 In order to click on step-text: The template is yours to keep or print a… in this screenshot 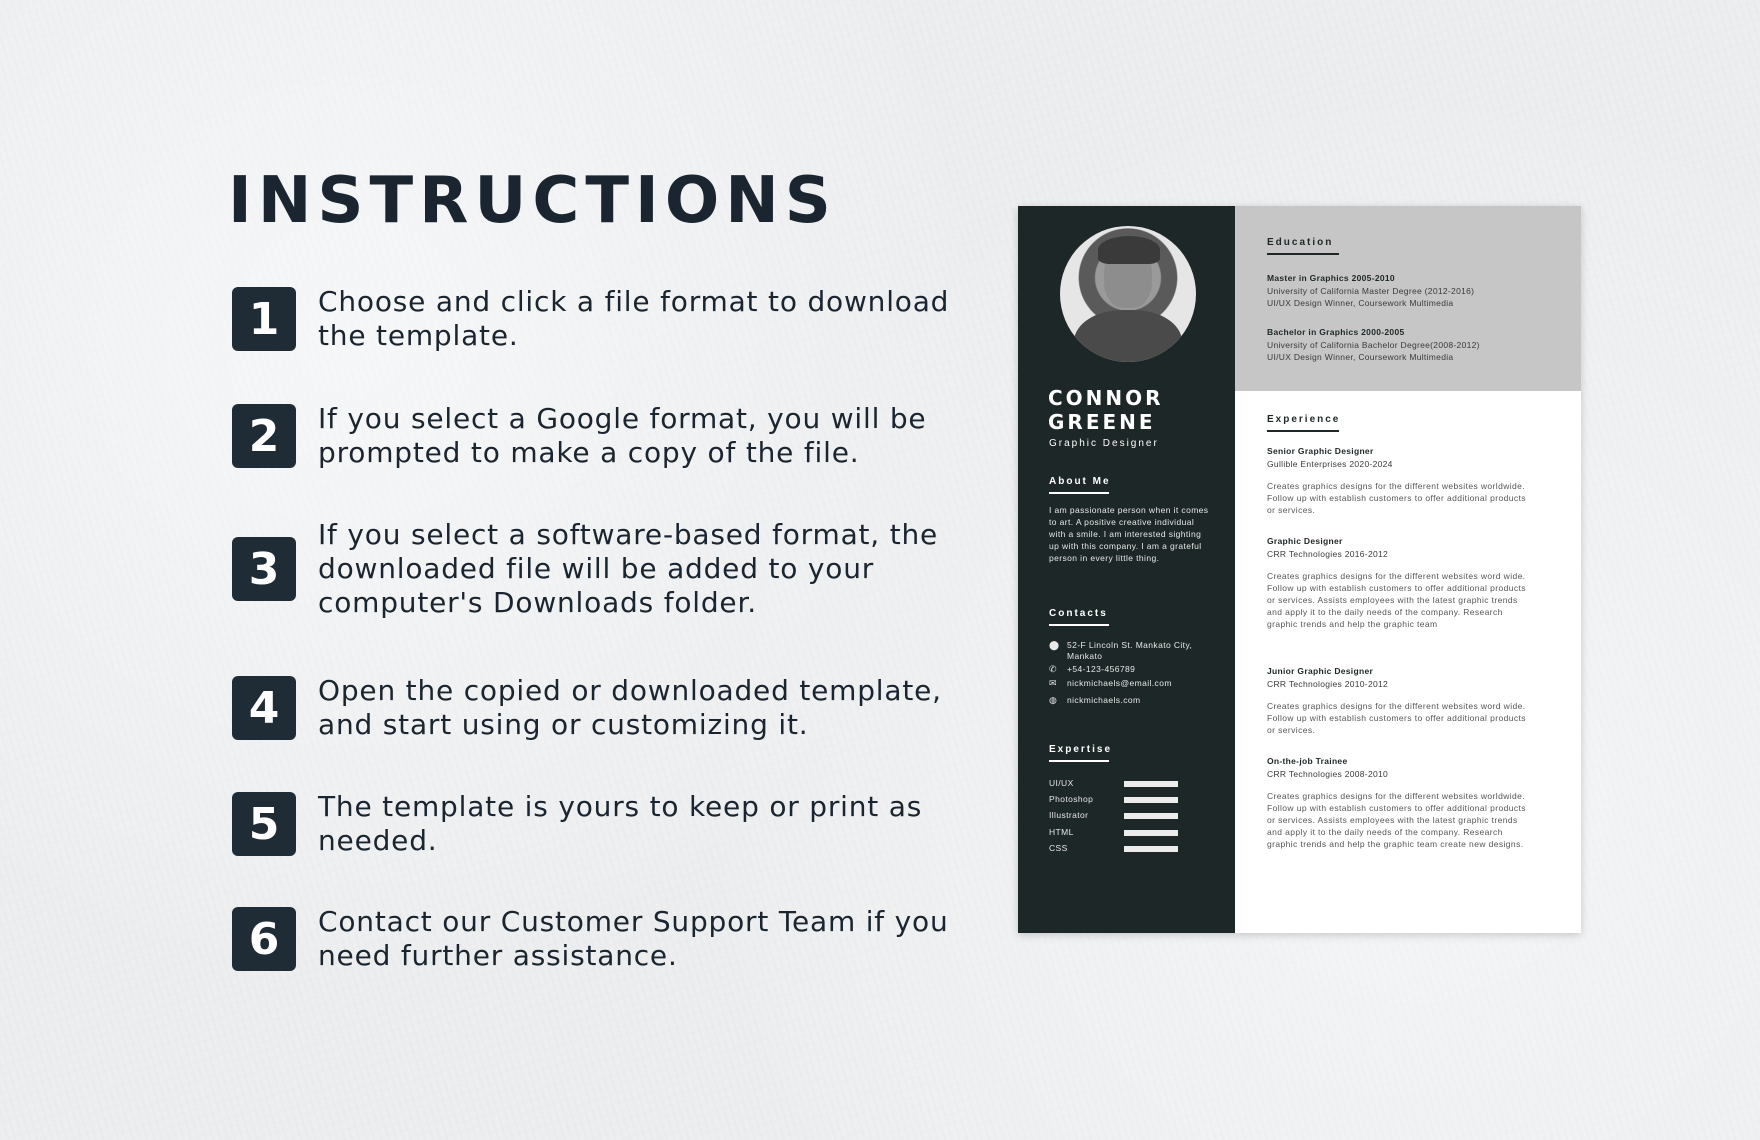, I will do `click(620, 823)`.